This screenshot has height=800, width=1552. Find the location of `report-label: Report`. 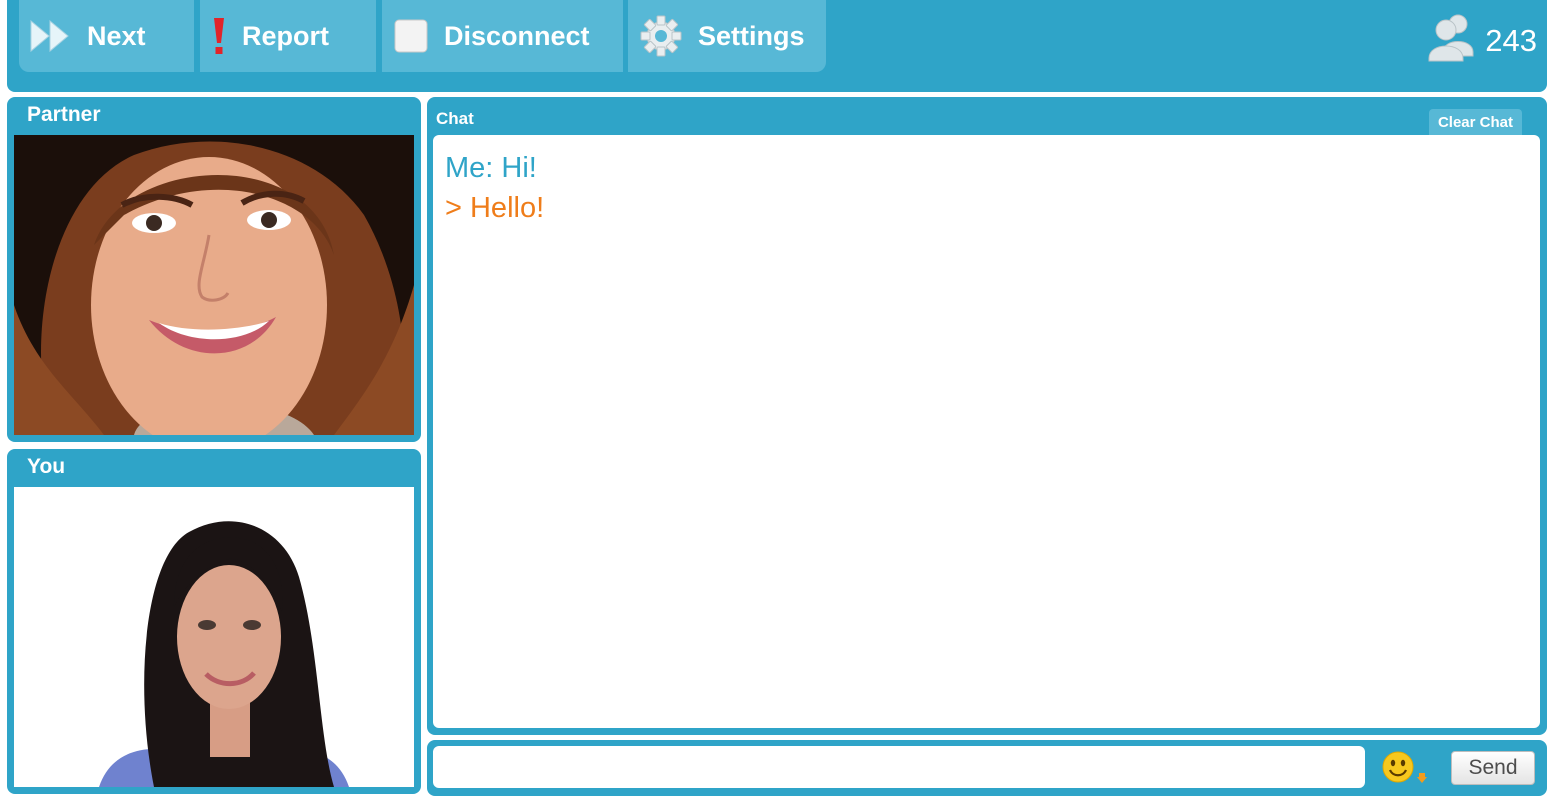

report-label: Report is located at coordinates (285, 35).